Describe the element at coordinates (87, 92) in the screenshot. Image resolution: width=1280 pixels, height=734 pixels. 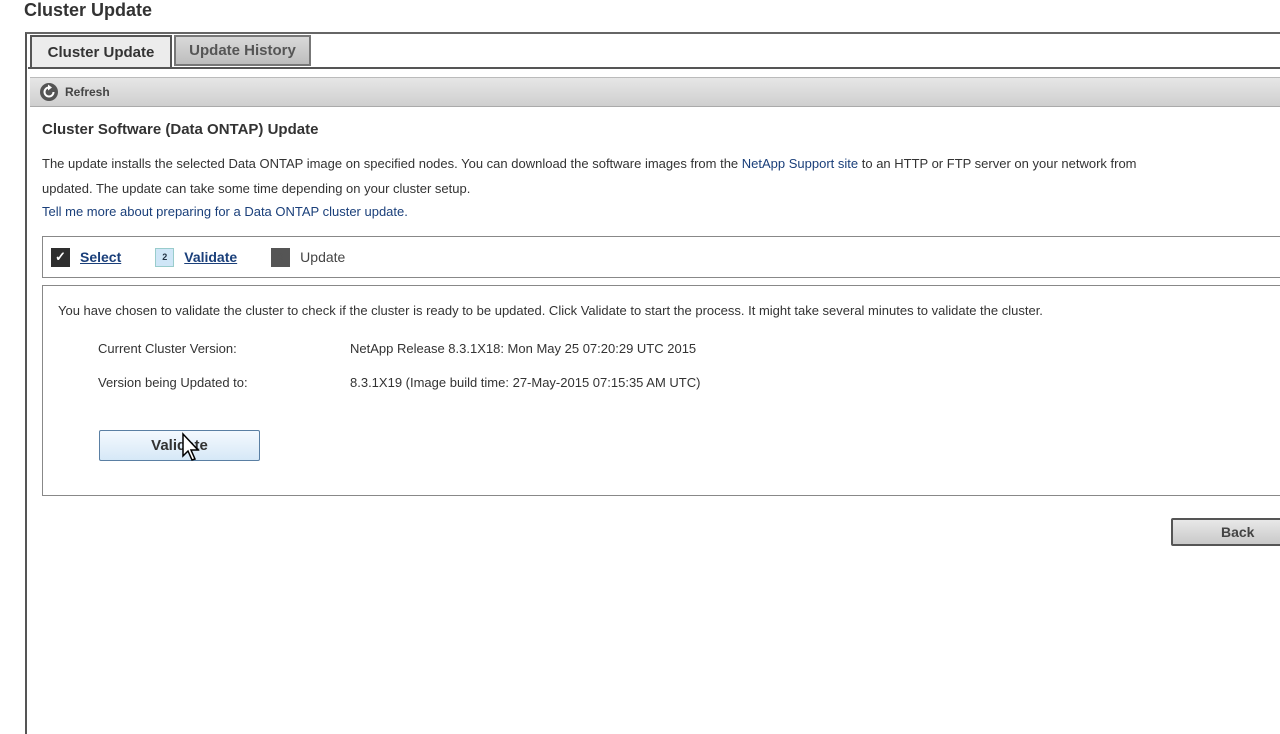
I see `refresh-label: Refresh` at that location.